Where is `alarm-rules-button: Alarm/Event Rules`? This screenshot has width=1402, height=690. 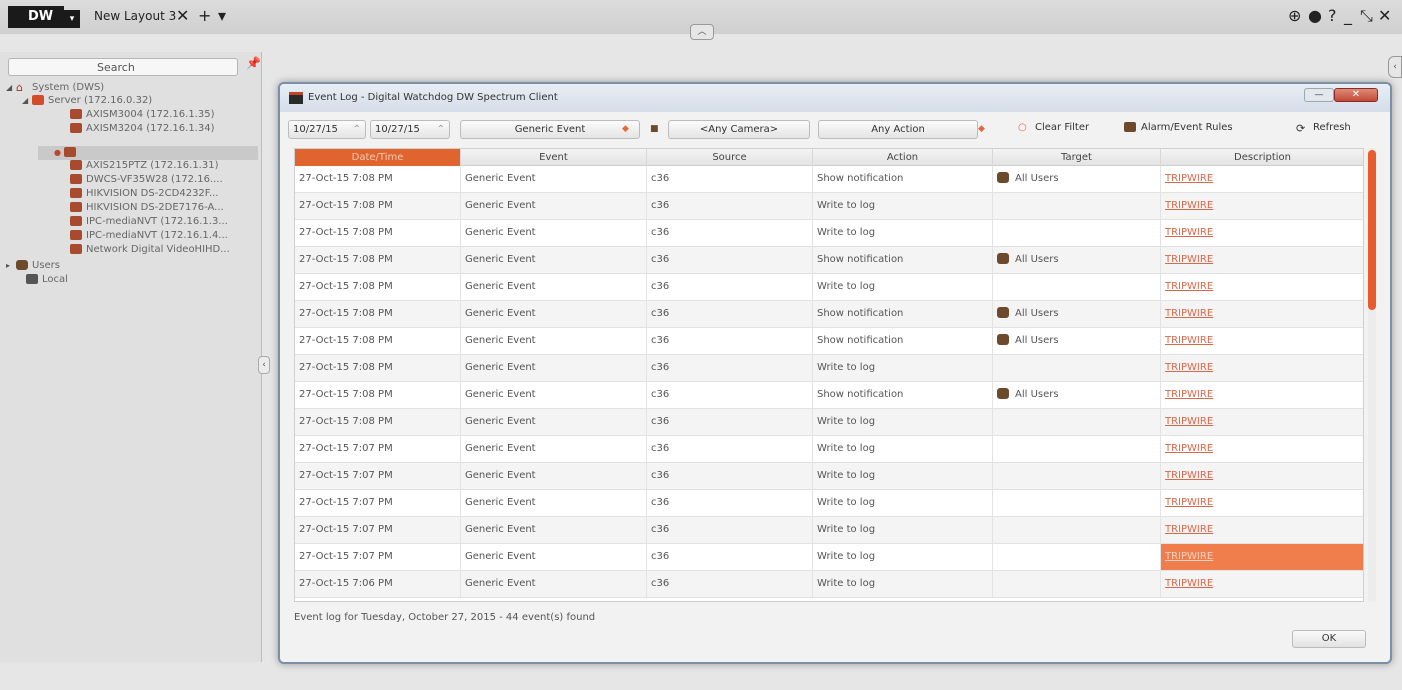
alarm-rules-button: Alarm/Event Rules is located at coordinates (1178, 127).